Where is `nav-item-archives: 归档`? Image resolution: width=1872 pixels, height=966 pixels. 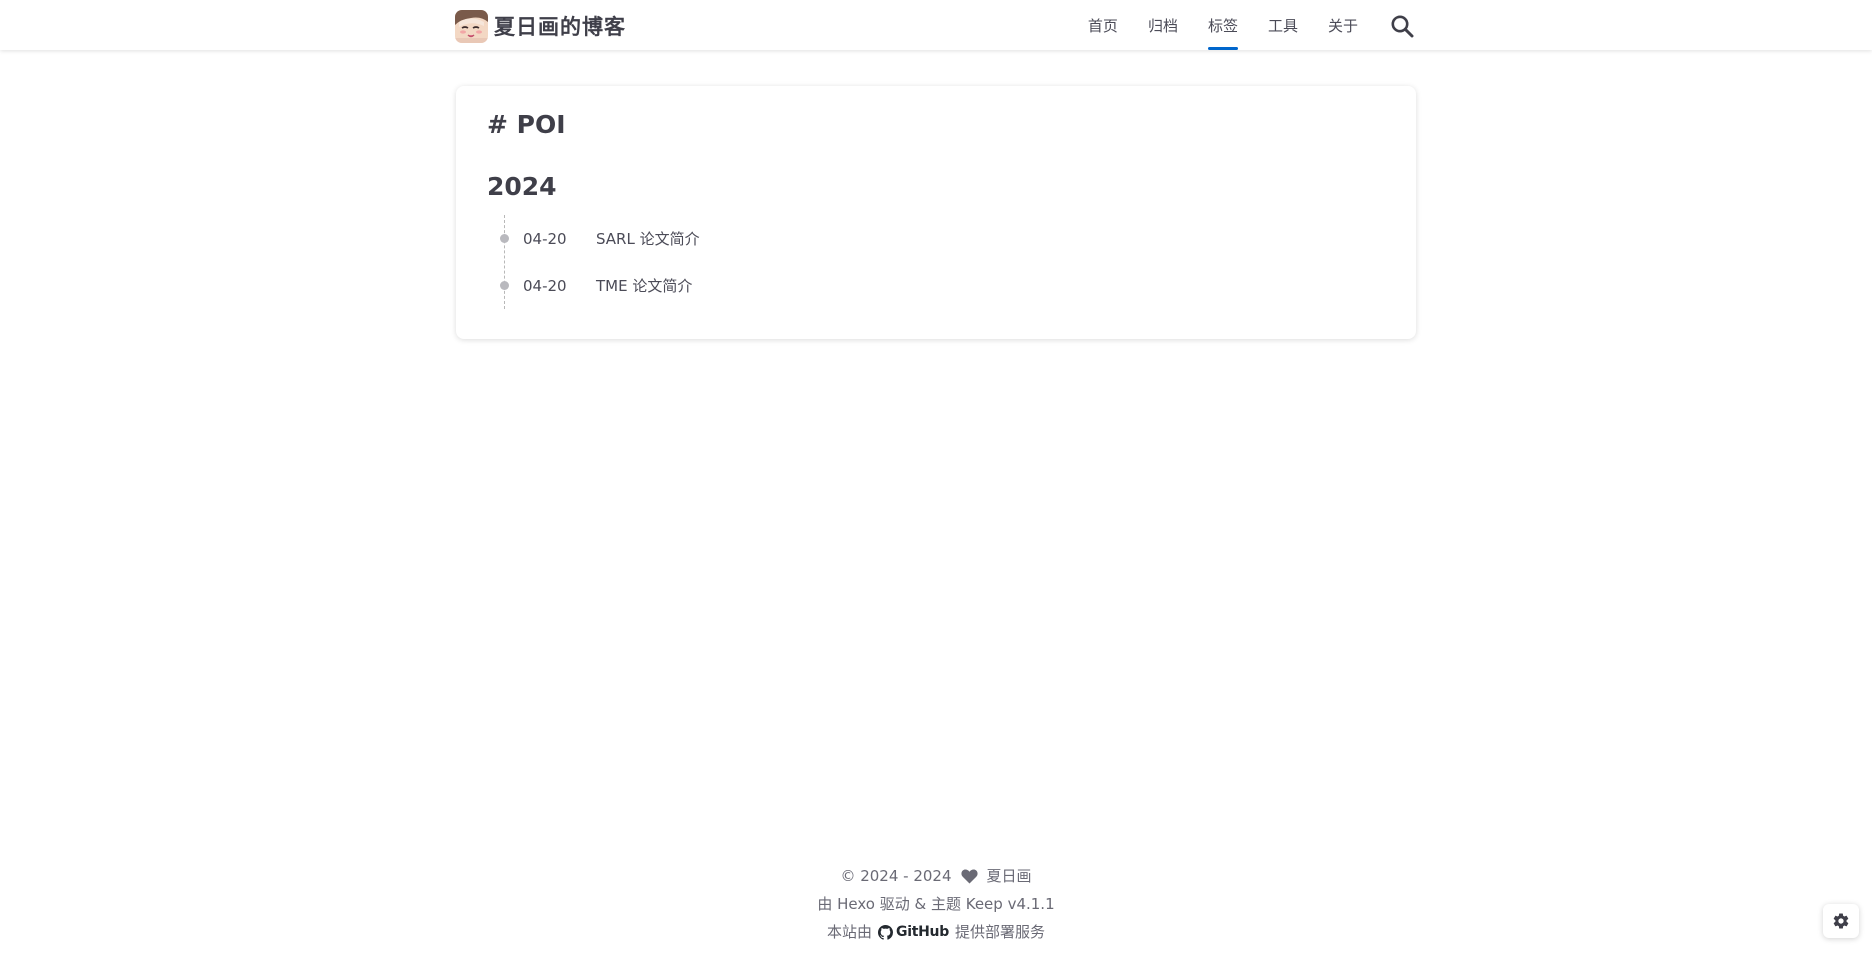
nav-item-archives: 归档 is located at coordinates (1163, 25).